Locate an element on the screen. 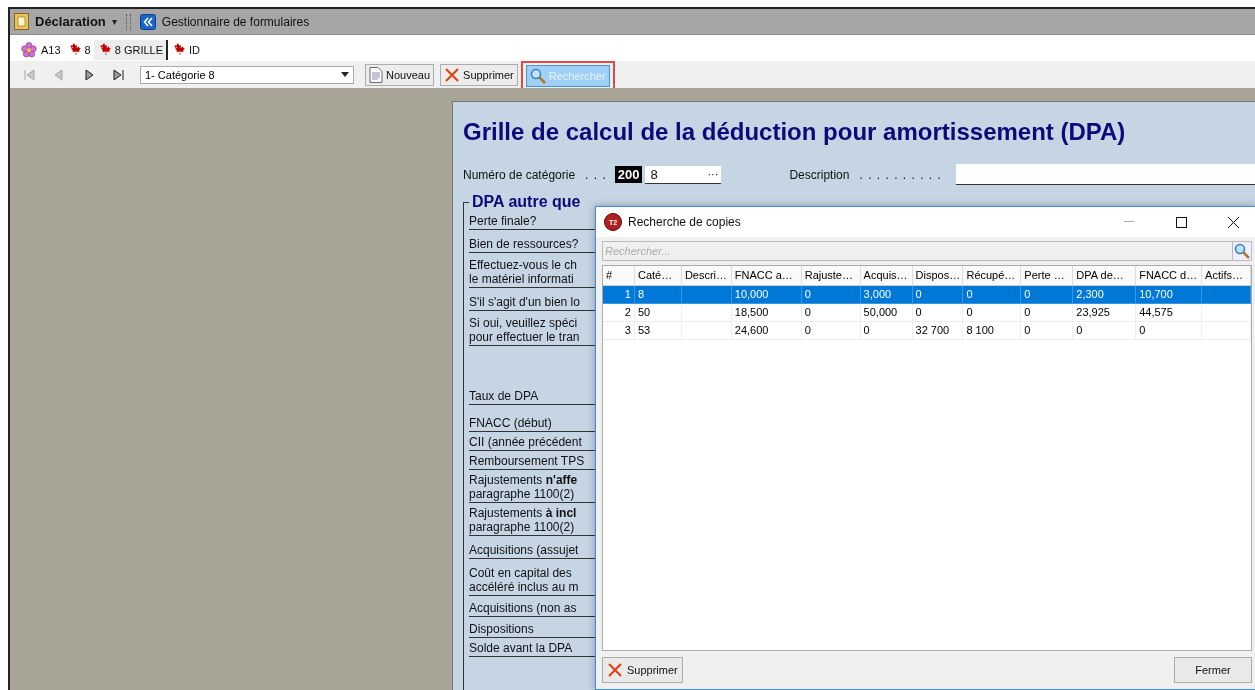 Image resolution: width=1255 pixels, height=690 pixels. form-tab: 8 is located at coordinates (78, 50).